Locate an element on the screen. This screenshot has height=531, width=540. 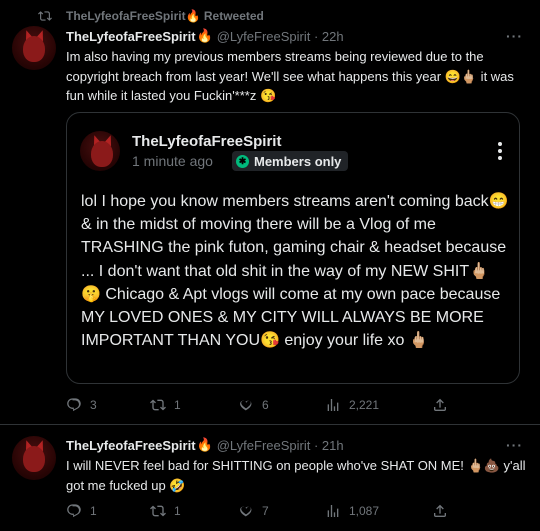
quote-author-name: TheLyfeofaFreeSpirit is located at coordinates (206, 141).